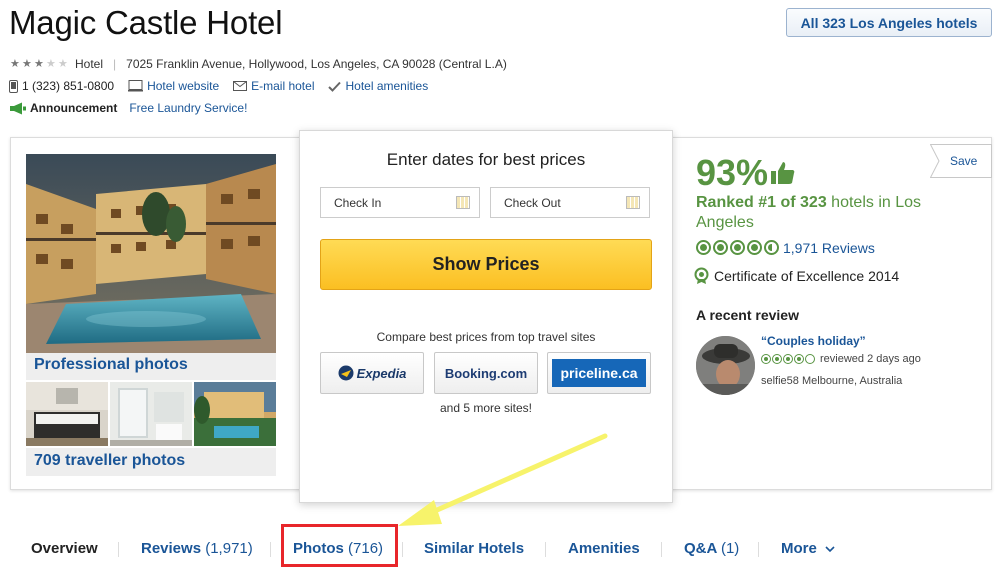  What do you see at coordinates (788, 359) in the screenshot?
I see `small-bubble-rating-icon` at bounding box center [788, 359].